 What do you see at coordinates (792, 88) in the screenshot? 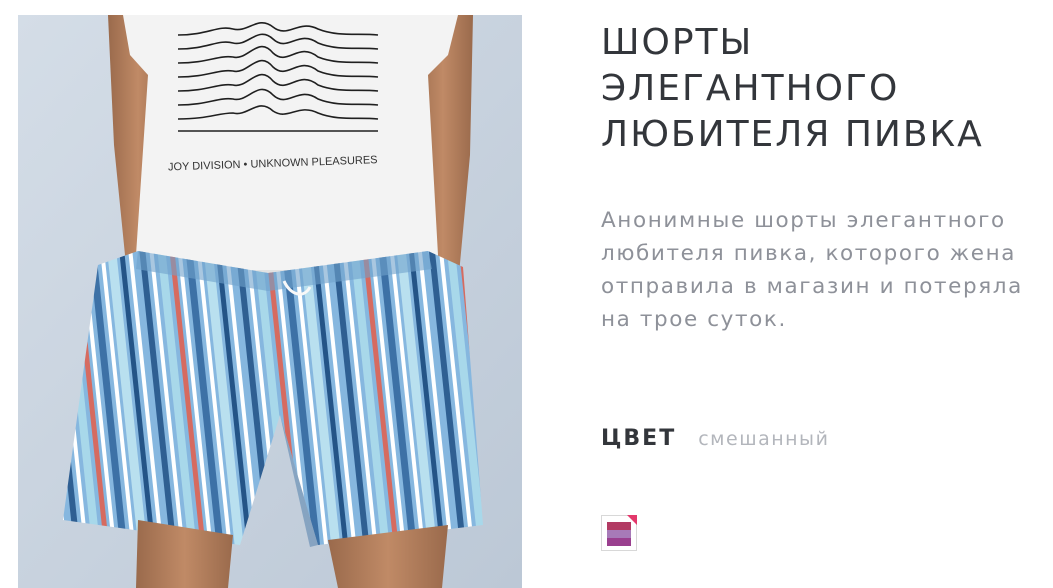
I see `product-title: ШОРТЫ ЭЛЕГАНТНОГО ЛЮБИТЕЛЯ ПИВКА` at bounding box center [792, 88].